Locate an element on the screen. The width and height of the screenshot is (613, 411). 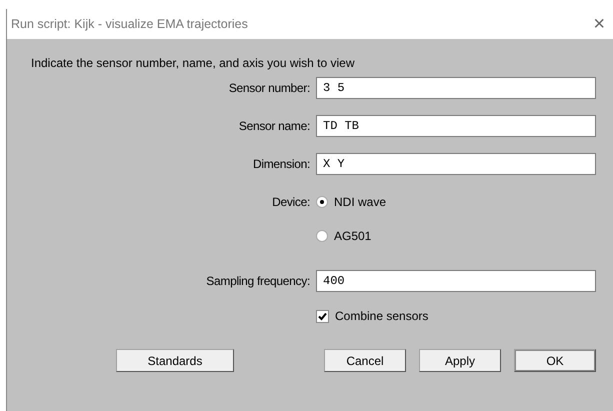
close-button: × is located at coordinates (599, 24).